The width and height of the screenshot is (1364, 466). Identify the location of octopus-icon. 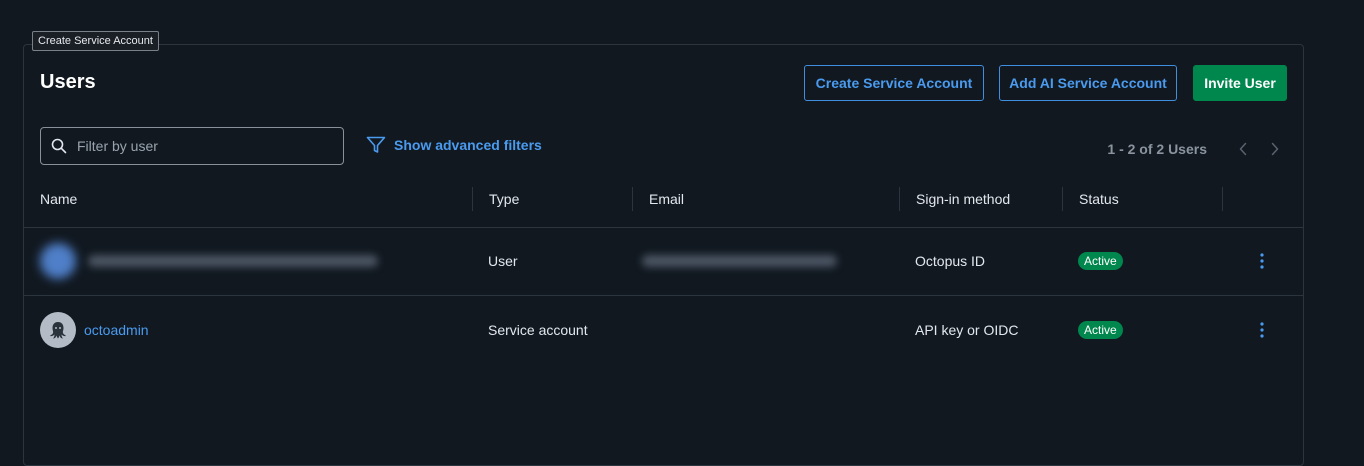
(58, 330).